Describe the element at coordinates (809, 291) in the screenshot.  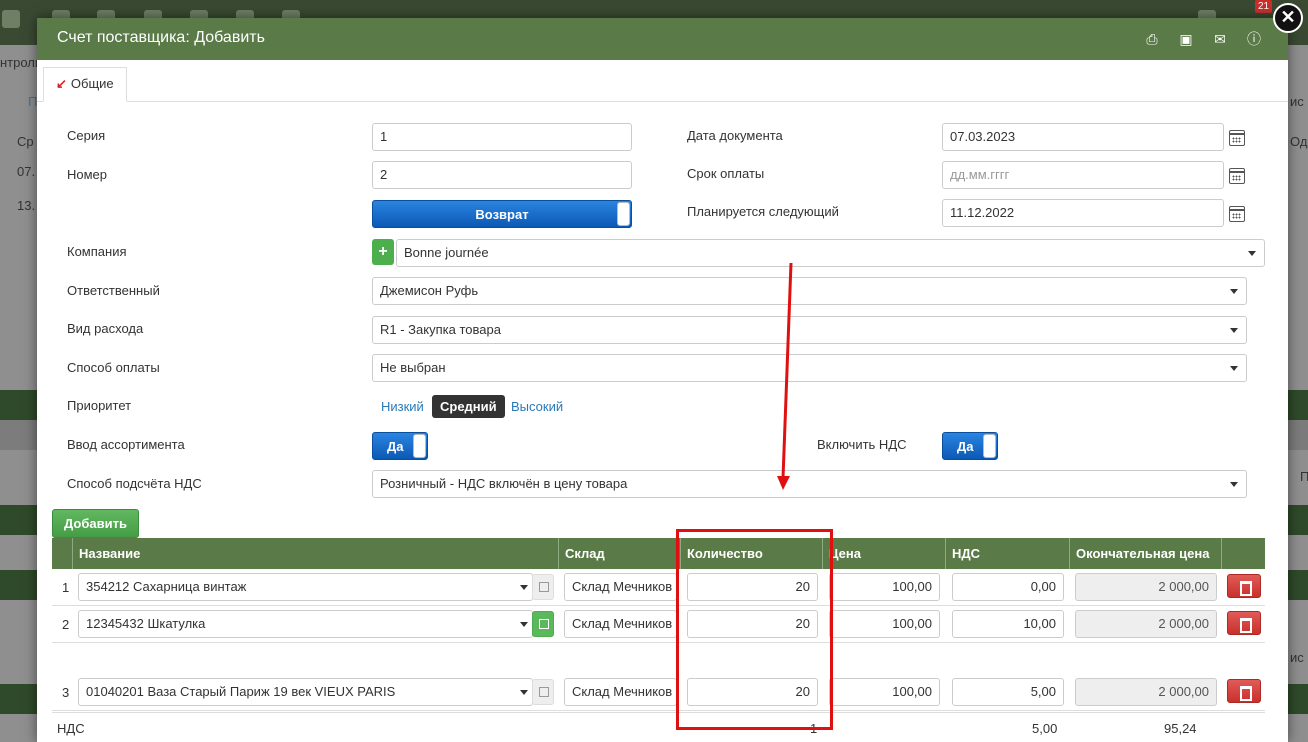
I see `responsible-select: Джемисон Руфь` at that location.